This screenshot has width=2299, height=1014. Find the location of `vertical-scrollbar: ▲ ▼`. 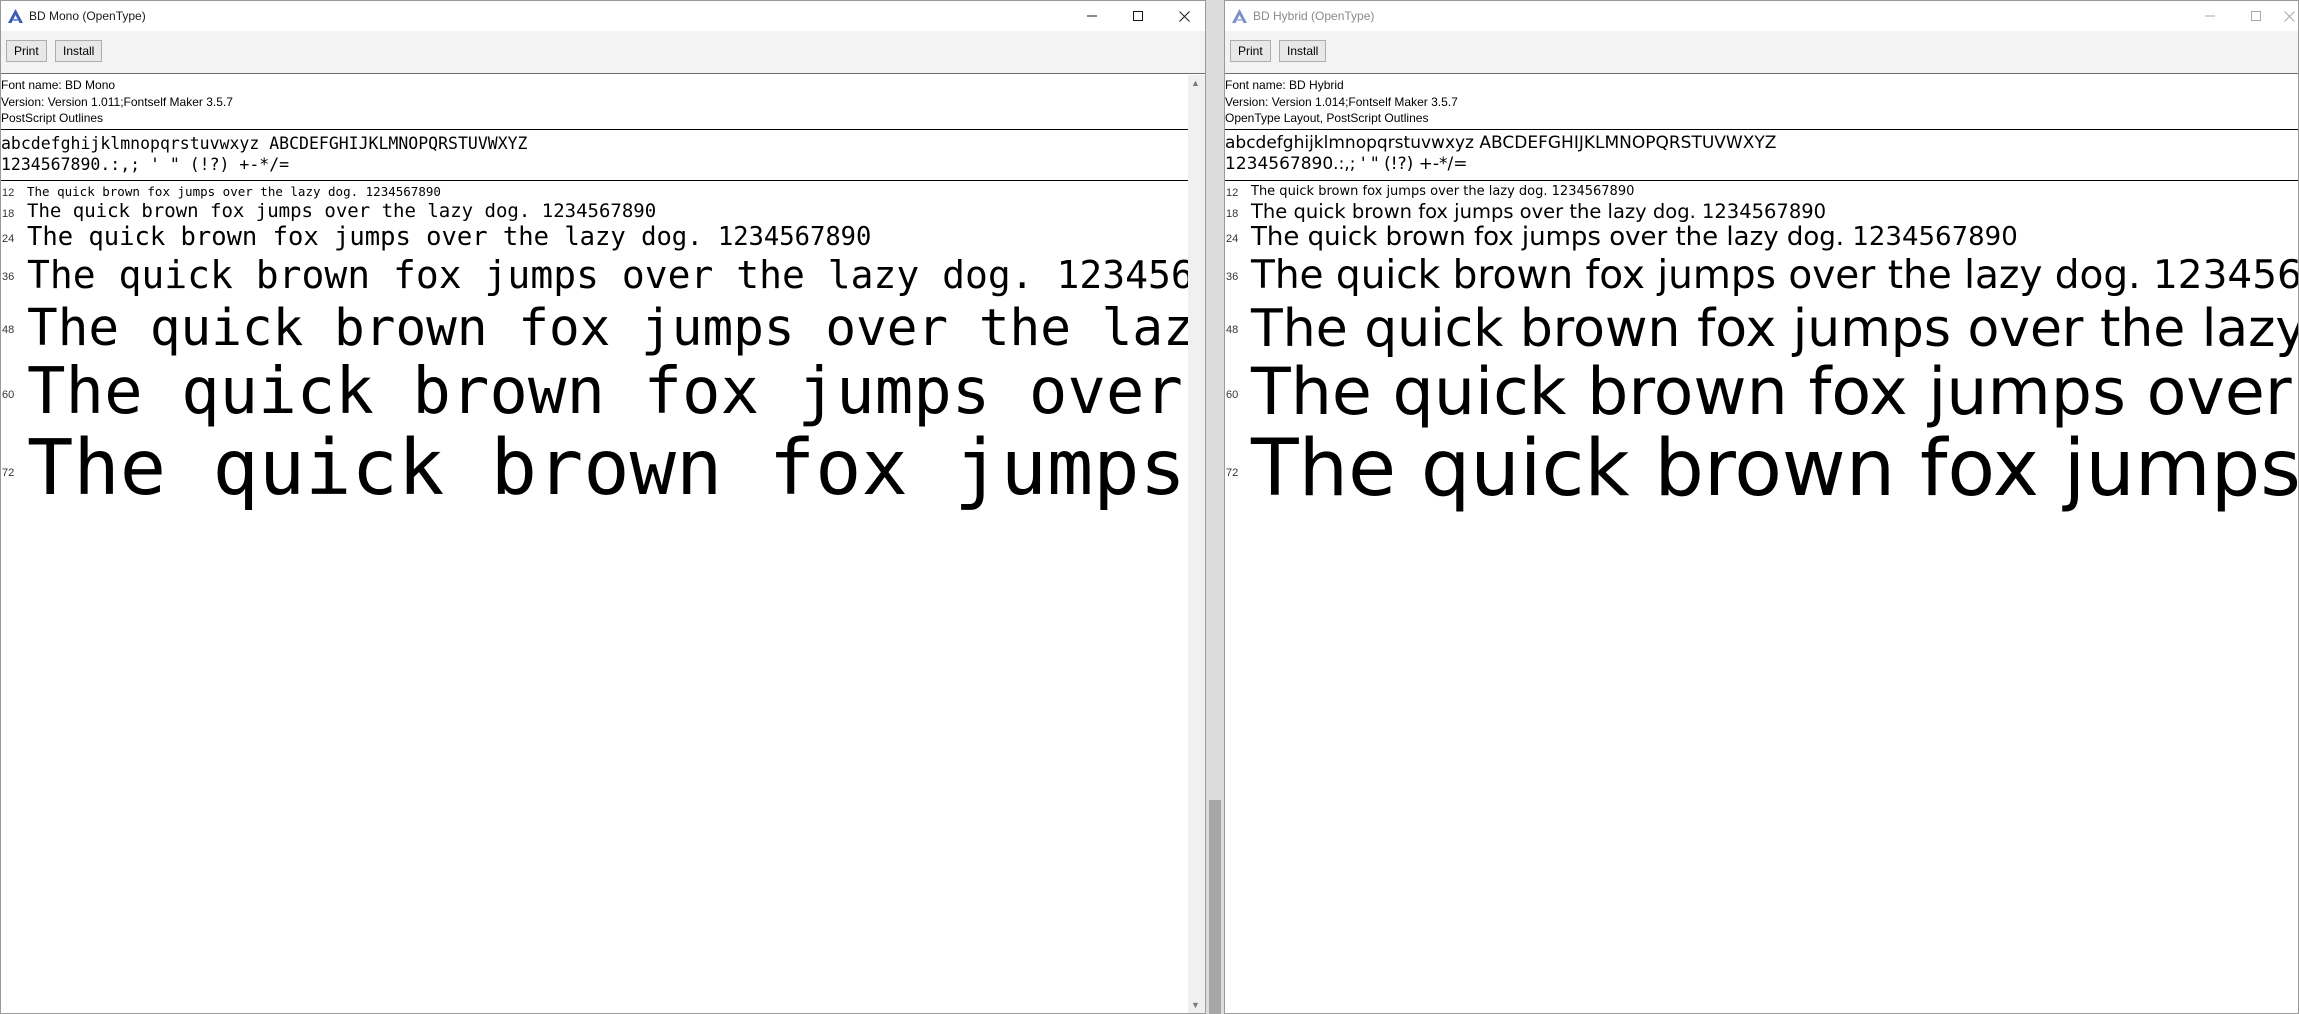

vertical-scrollbar: ▲ ▼ is located at coordinates (1196, 544).